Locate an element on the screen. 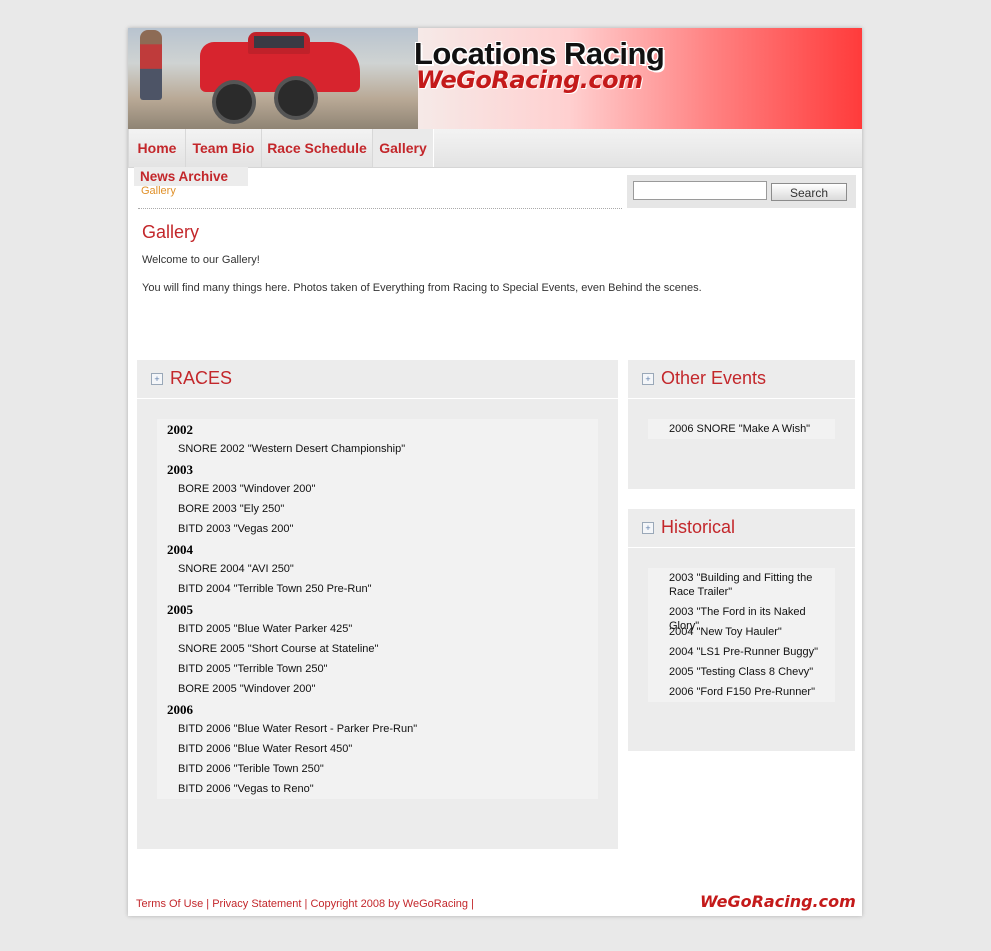 The image size is (991, 951). search-input is located at coordinates (700, 190).